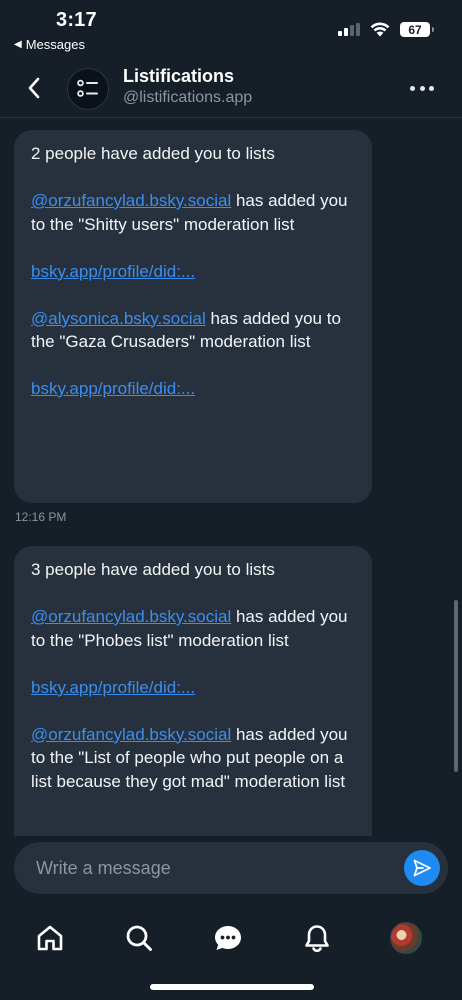  What do you see at coordinates (41, 517) in the screenshot?
I see `message-timestamp: 12:16 PM` at bounding box center [41, 517].